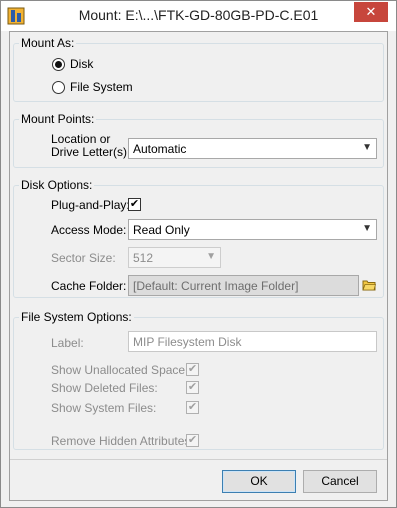 The height and width of the screenshot is (508, 397). Describe the element at coordinates (187, 342) in the screenshot. I see `fs-label-value: MIP Filesystem Disk` at that location.